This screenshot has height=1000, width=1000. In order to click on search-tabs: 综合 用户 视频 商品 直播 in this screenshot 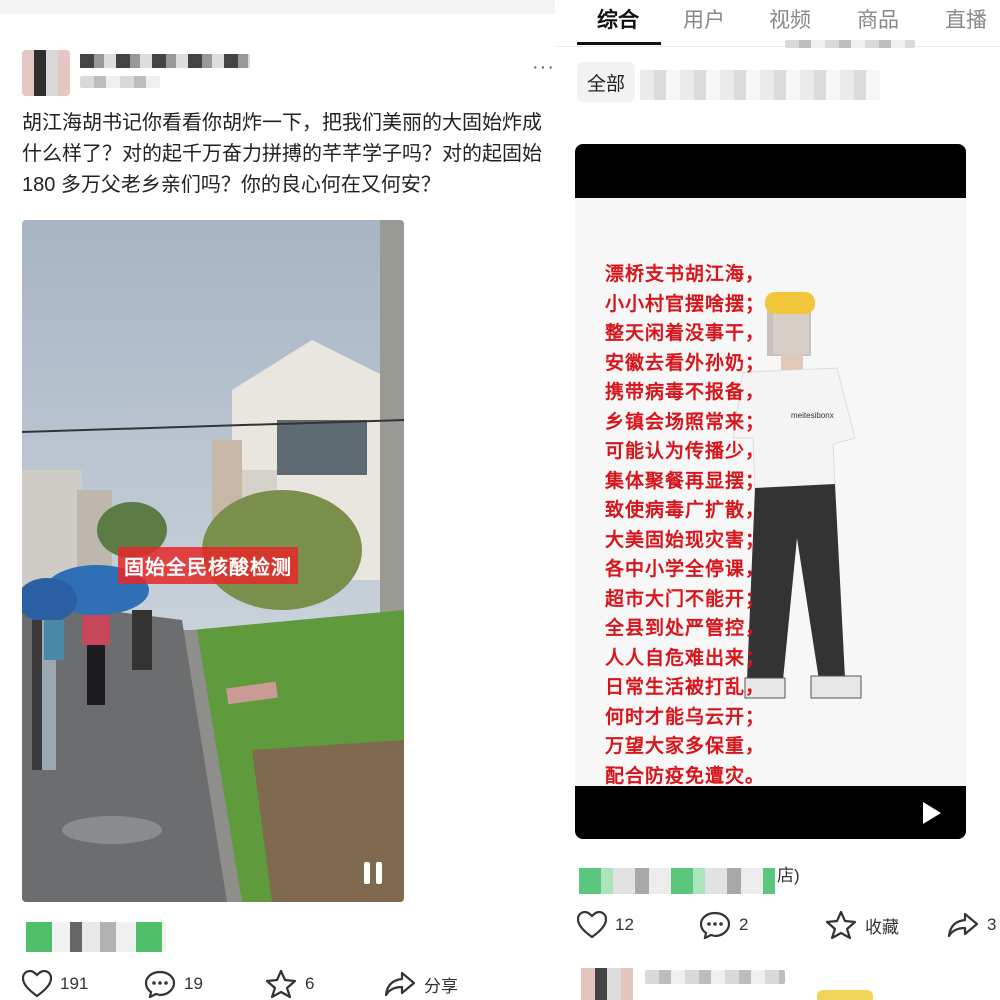, I will do `click(777, 23)`.